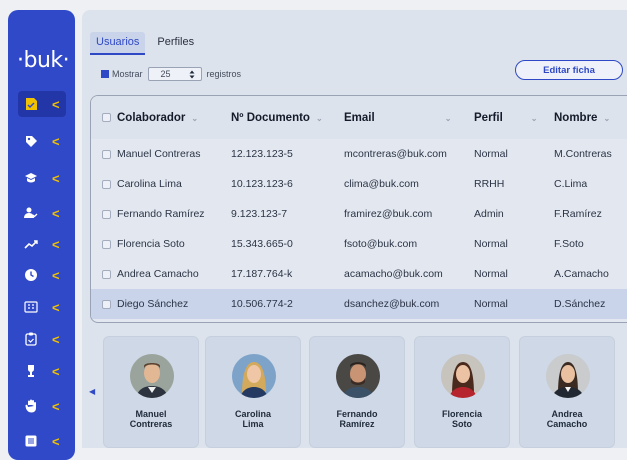  I want to click on cell-documento: 9.123.123-7, so click(259, 214).